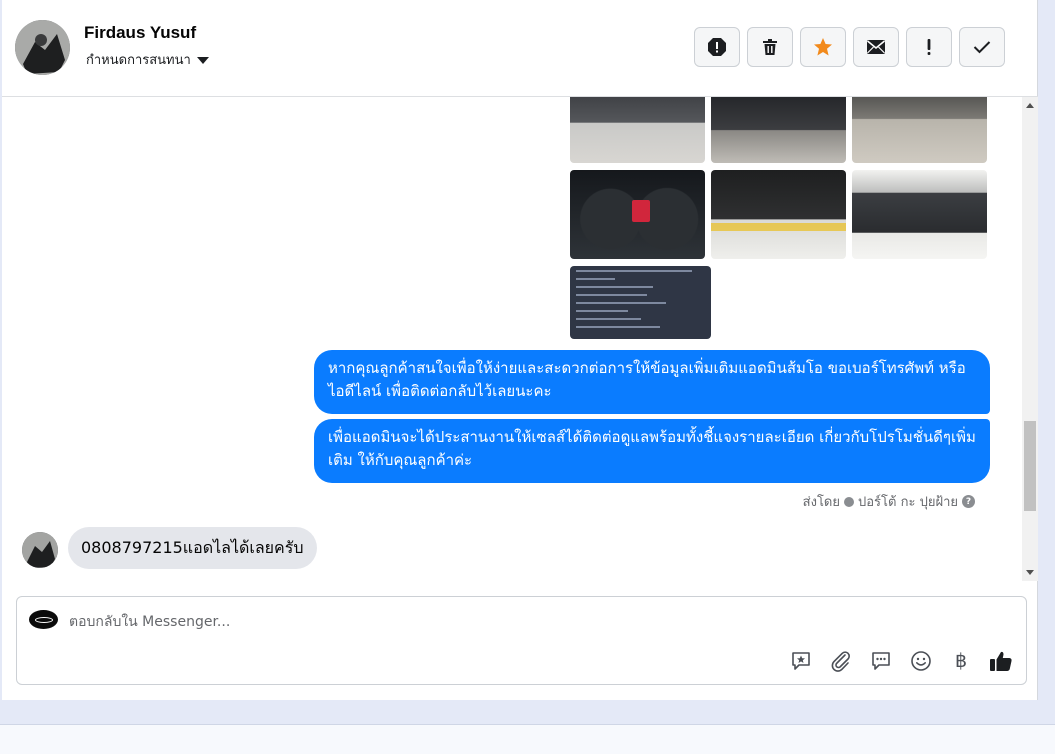  What do you see at coordinates (1030, 105) in the screenshot?
I see `scroll-up-arrow-icon` at bounding box center [1030, 105].